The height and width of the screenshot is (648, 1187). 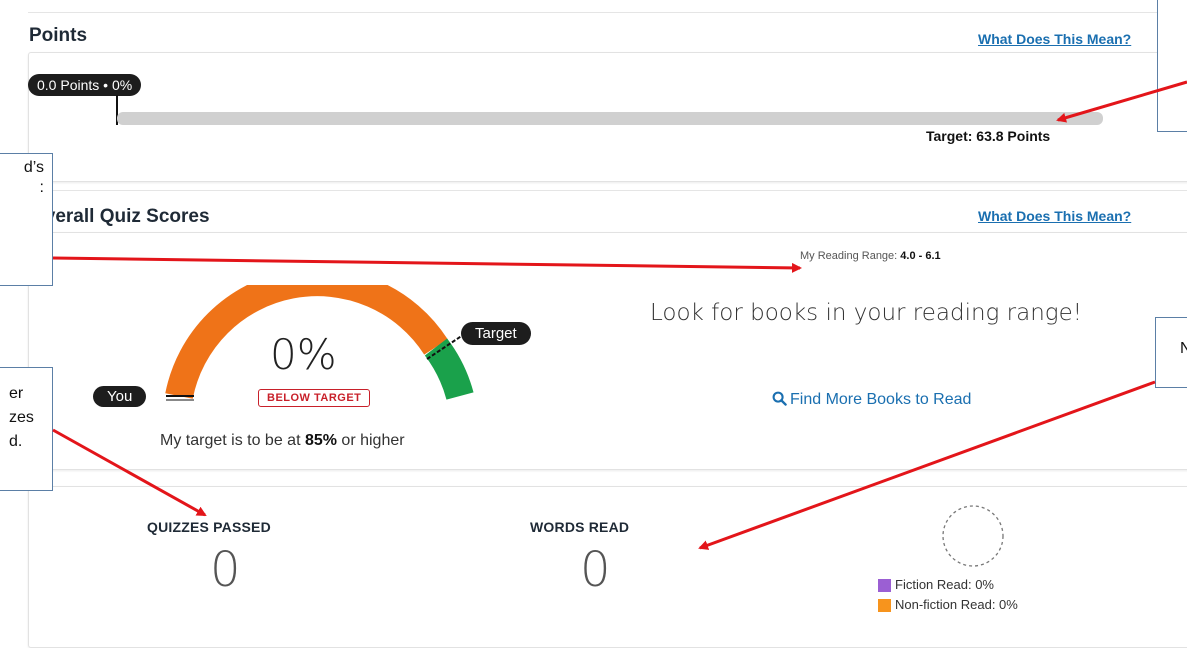 What do you see at coordinates (927, 465) in the screenshot?
I see `arrow-to-words-read` at bounding box center [927, 465].